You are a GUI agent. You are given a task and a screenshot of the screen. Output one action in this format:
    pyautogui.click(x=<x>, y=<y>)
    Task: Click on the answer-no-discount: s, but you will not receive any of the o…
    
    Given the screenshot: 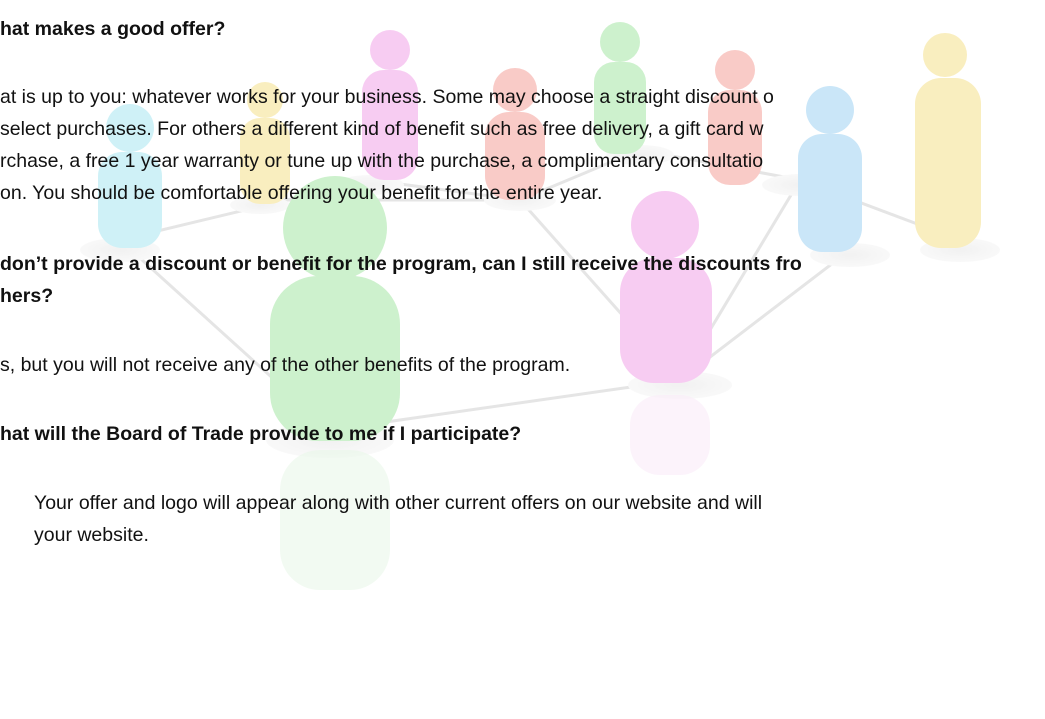 What is the action you would take?
    pyautogui.click(x=285, y=365)
    